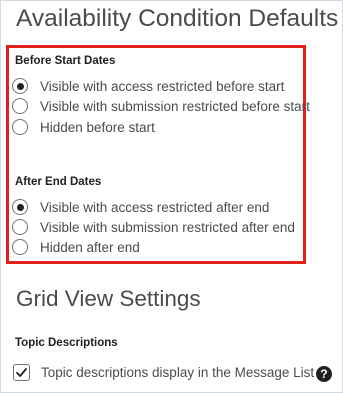  Describe the element at coordinates (65, 61) in the screenshot. I see `before-start-label: Before Start Dates` at that location.